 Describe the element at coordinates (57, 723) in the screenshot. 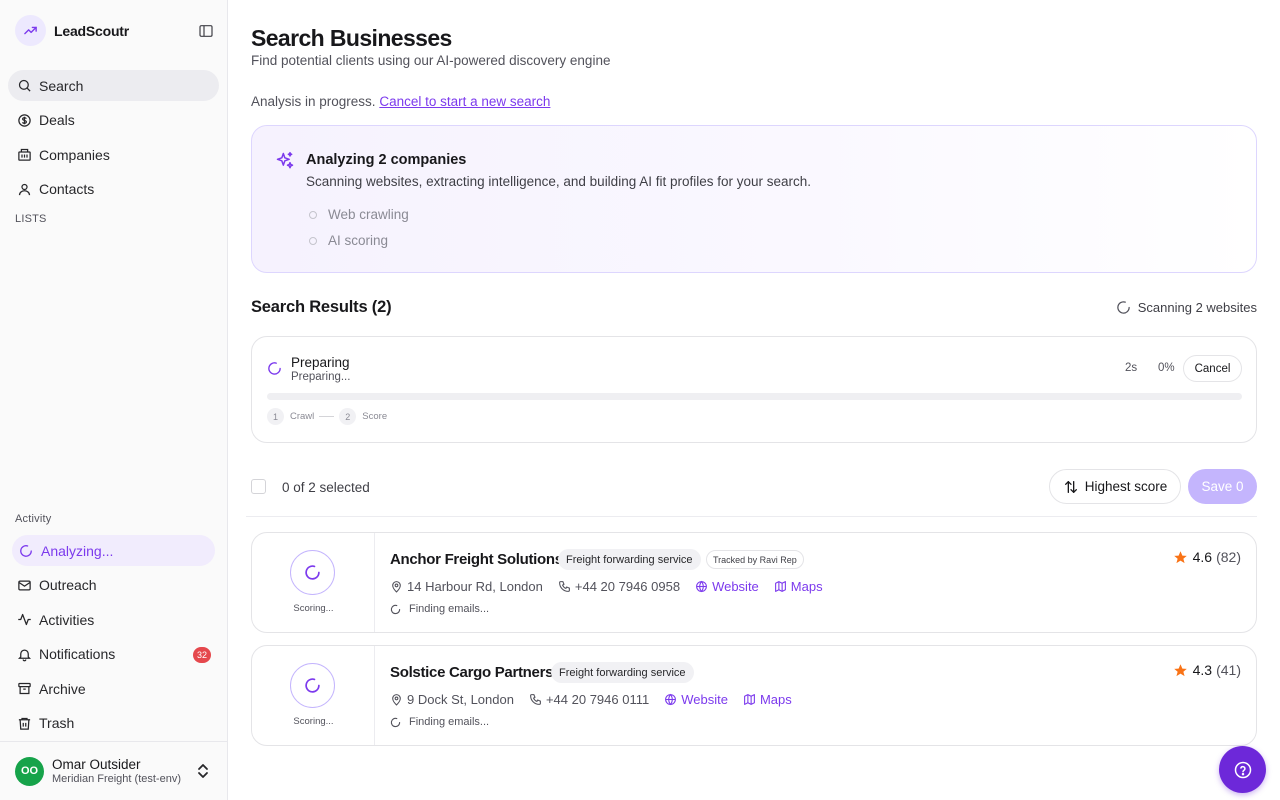

I see `nav-label: Trash` at that location.